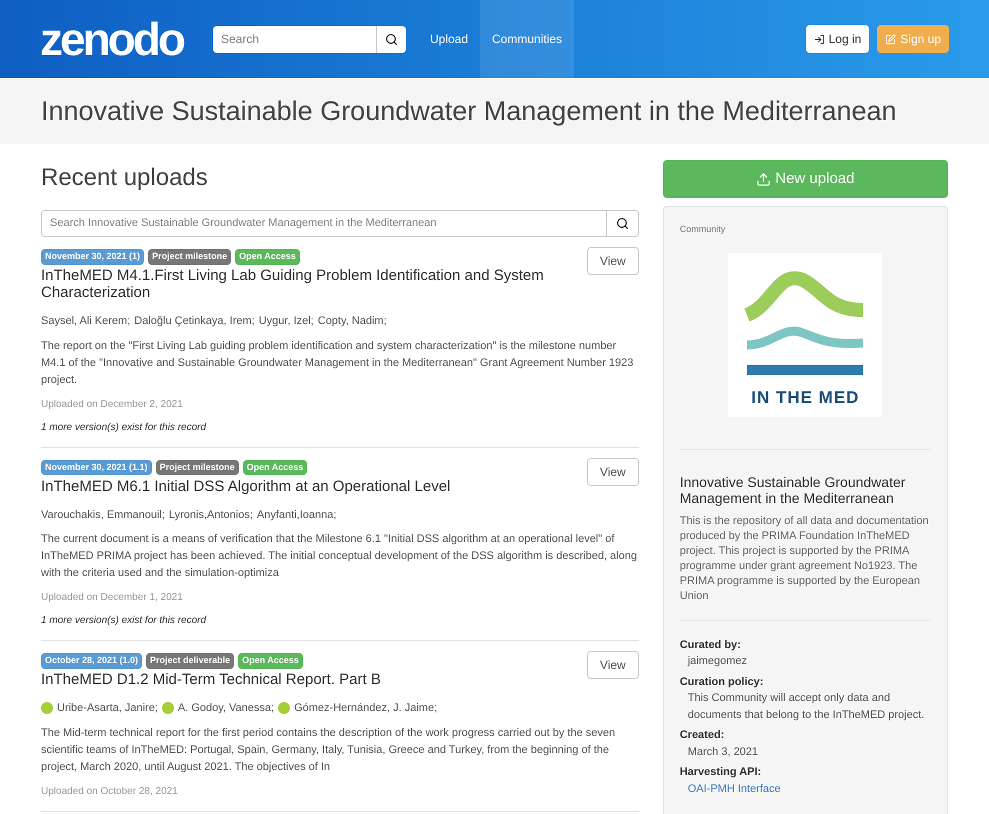 Image resolution: width=989 pixels, height=814 pixels. Describe the element at coordinates (125, 178) in the screenshot. I see `section-heading: Recent uploads` at that location.